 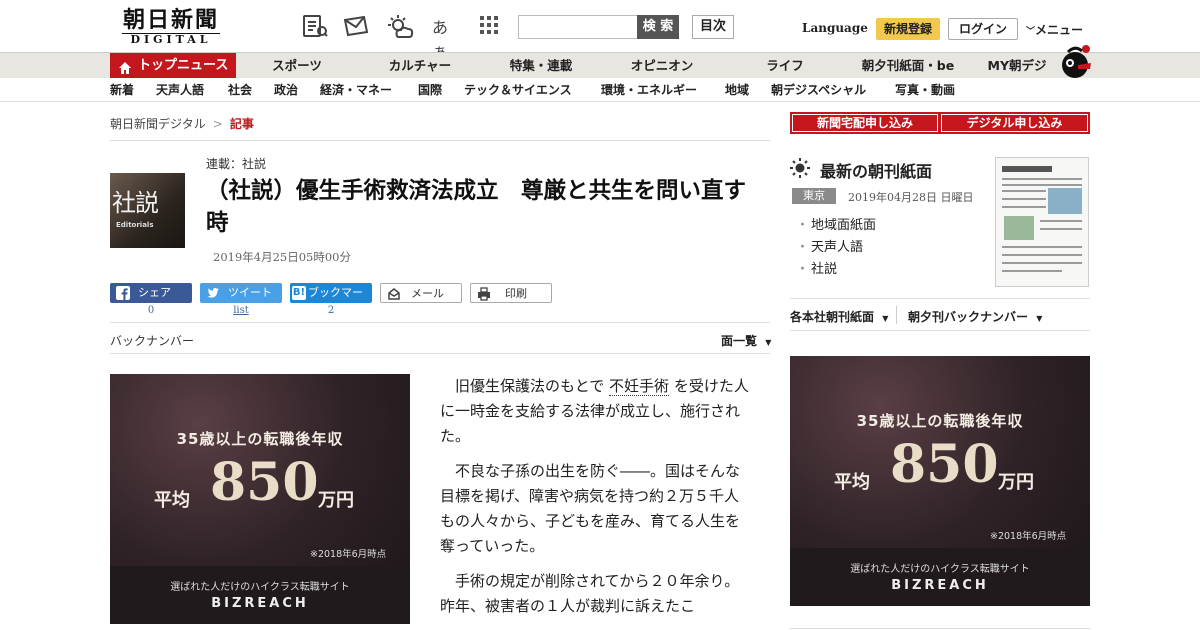 What do you see at coordinates (649, 90) in the screenshot?
I see `nav-environment: 環境・エネルギー` at bounding box center [649, 90].